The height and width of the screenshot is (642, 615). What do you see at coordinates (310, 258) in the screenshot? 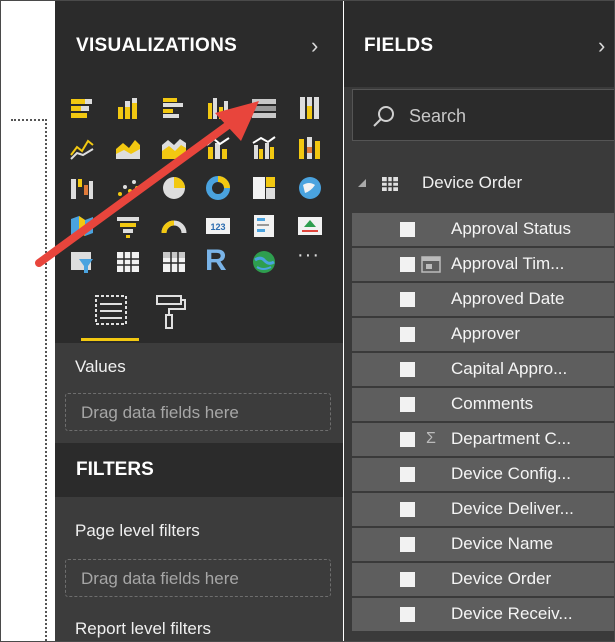
I see `more-icon: ···` at bounding box center [310, 258].